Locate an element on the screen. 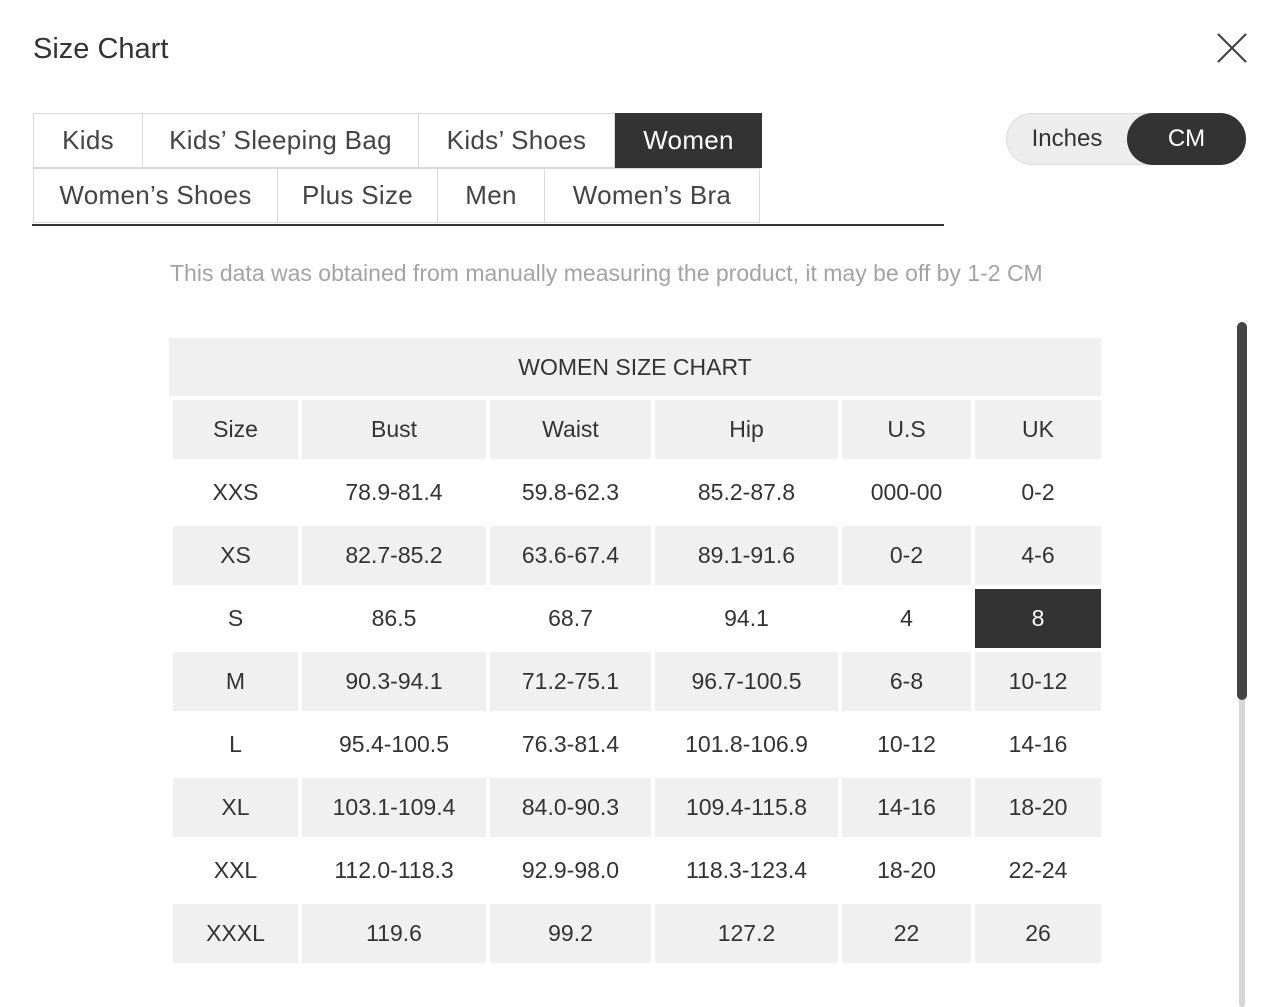 The height and width of the screenshot is (1007, 1280). table-cell: 109.4-115.8 is located at coordinates (746, 807).